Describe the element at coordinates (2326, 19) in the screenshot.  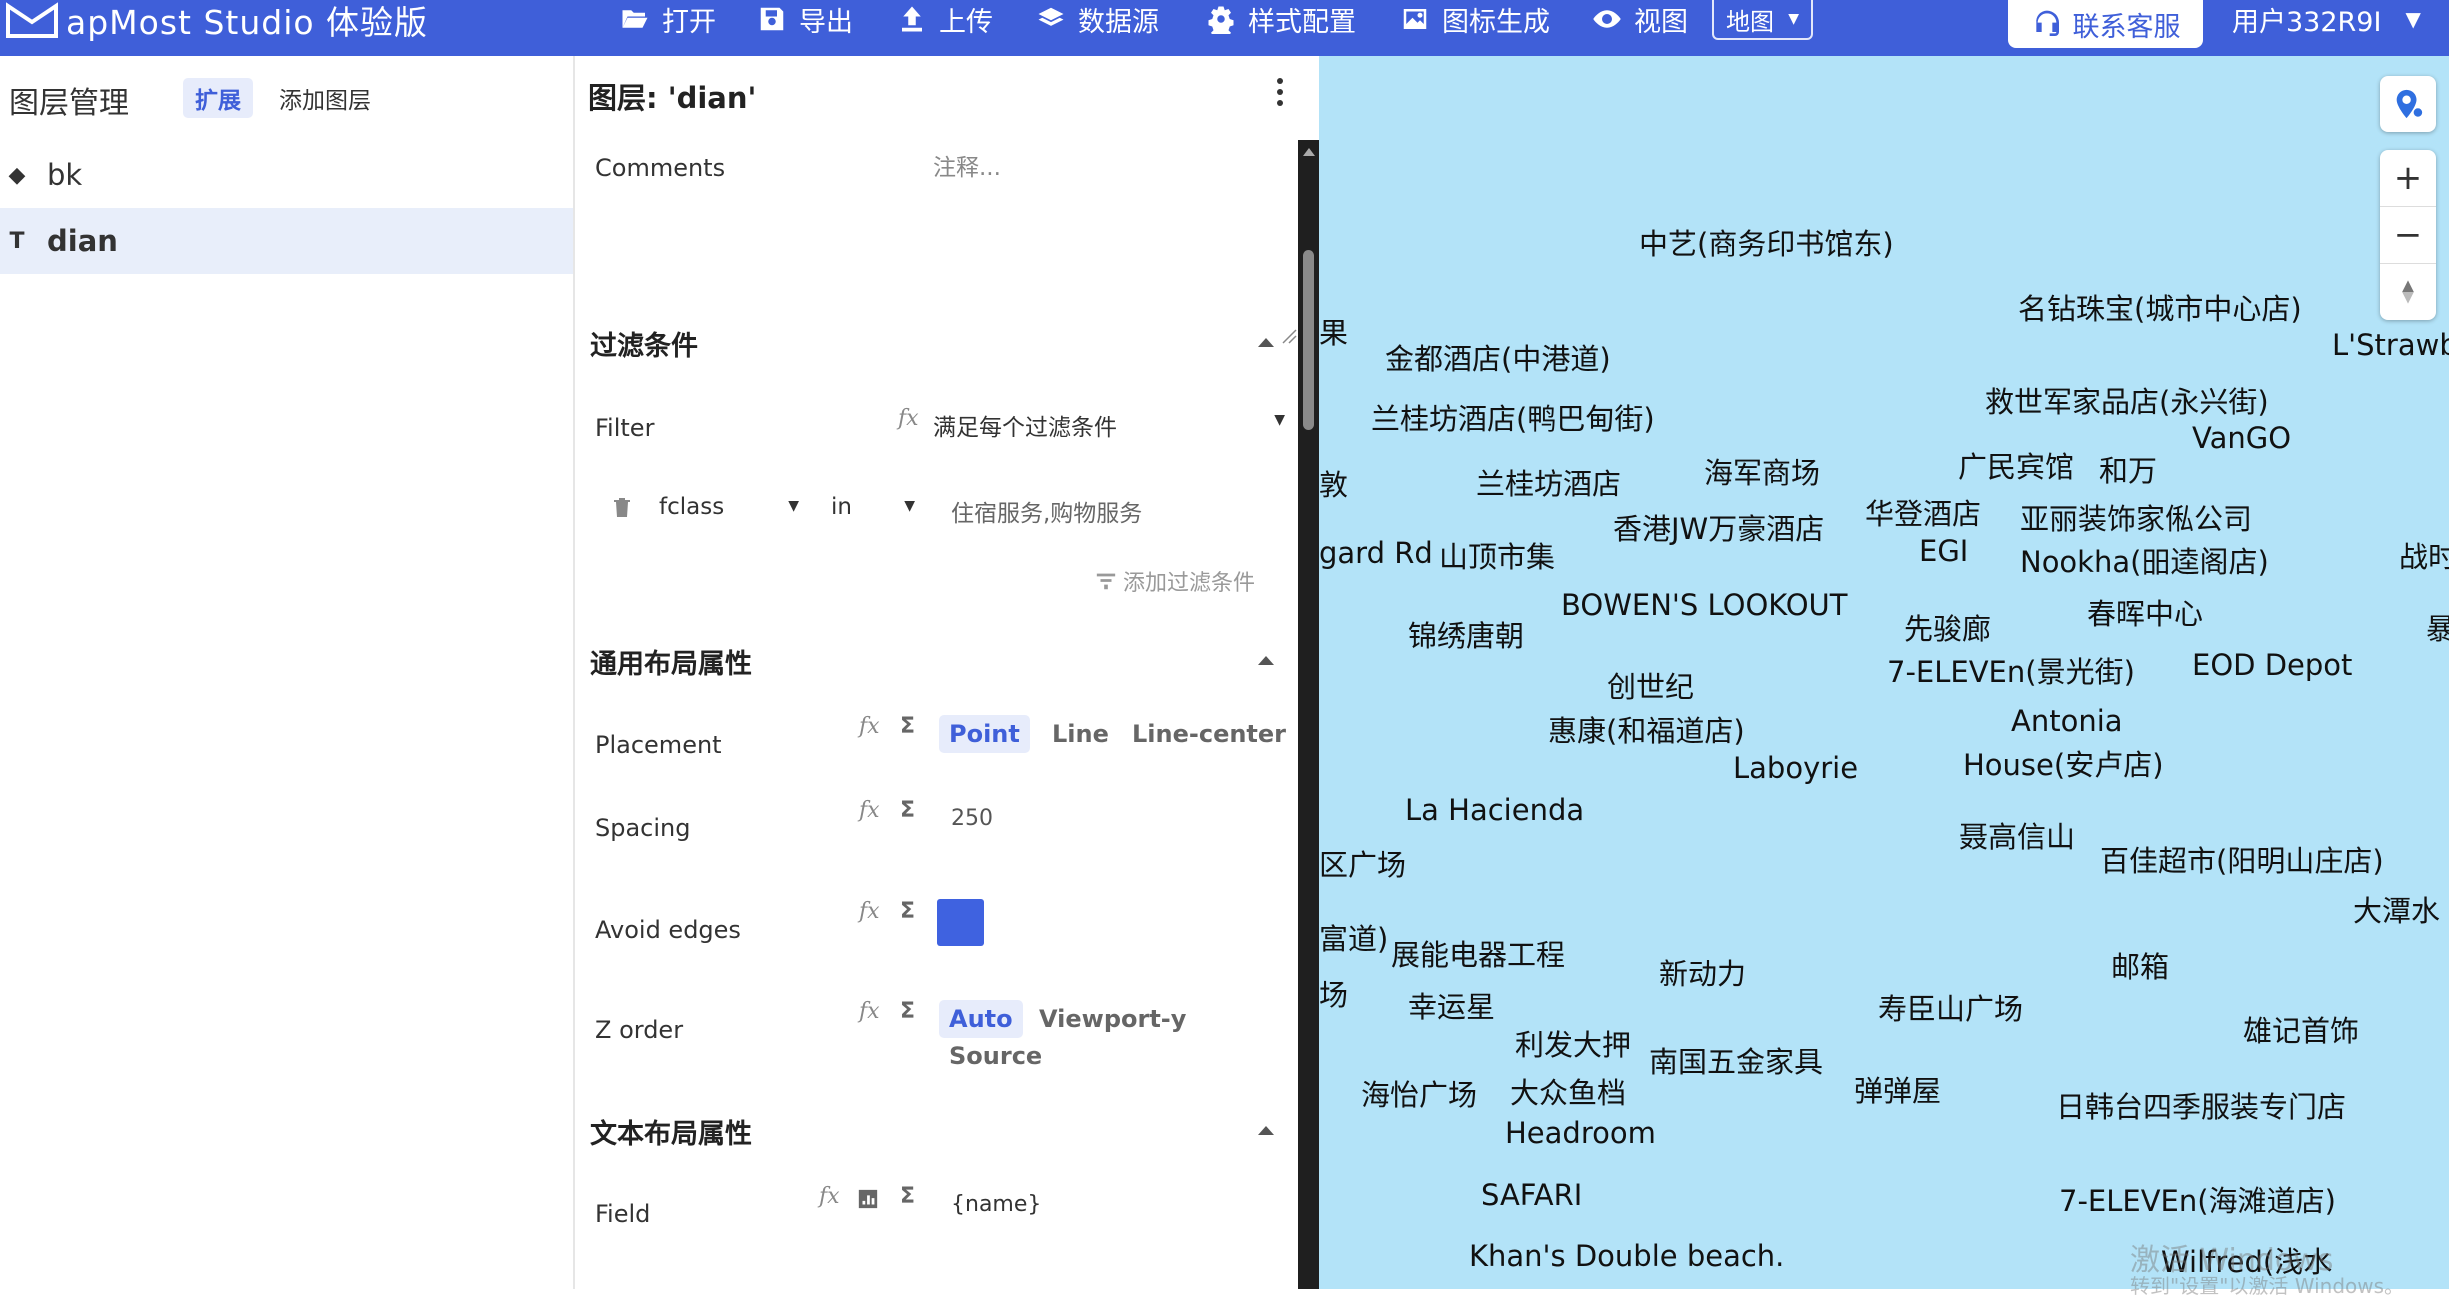
I see `user-menu: 用户332R9I ▼` at that location.